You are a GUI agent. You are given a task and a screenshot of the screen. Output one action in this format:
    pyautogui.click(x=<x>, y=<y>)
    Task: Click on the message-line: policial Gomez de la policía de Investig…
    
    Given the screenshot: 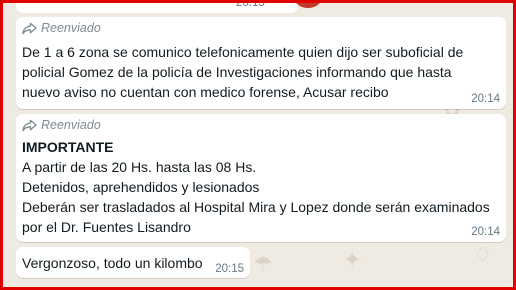 What is the action you would take?
    pyautogui.click(x=237, y=72)
    